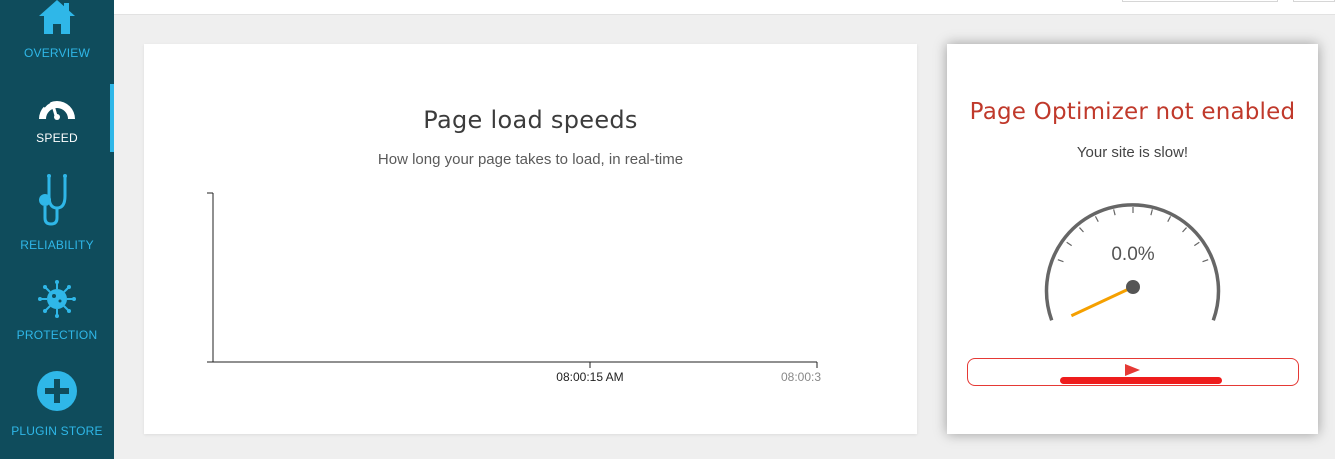  I want to click on sidebar-item-protection: PROTECTION, so click(57, 312).